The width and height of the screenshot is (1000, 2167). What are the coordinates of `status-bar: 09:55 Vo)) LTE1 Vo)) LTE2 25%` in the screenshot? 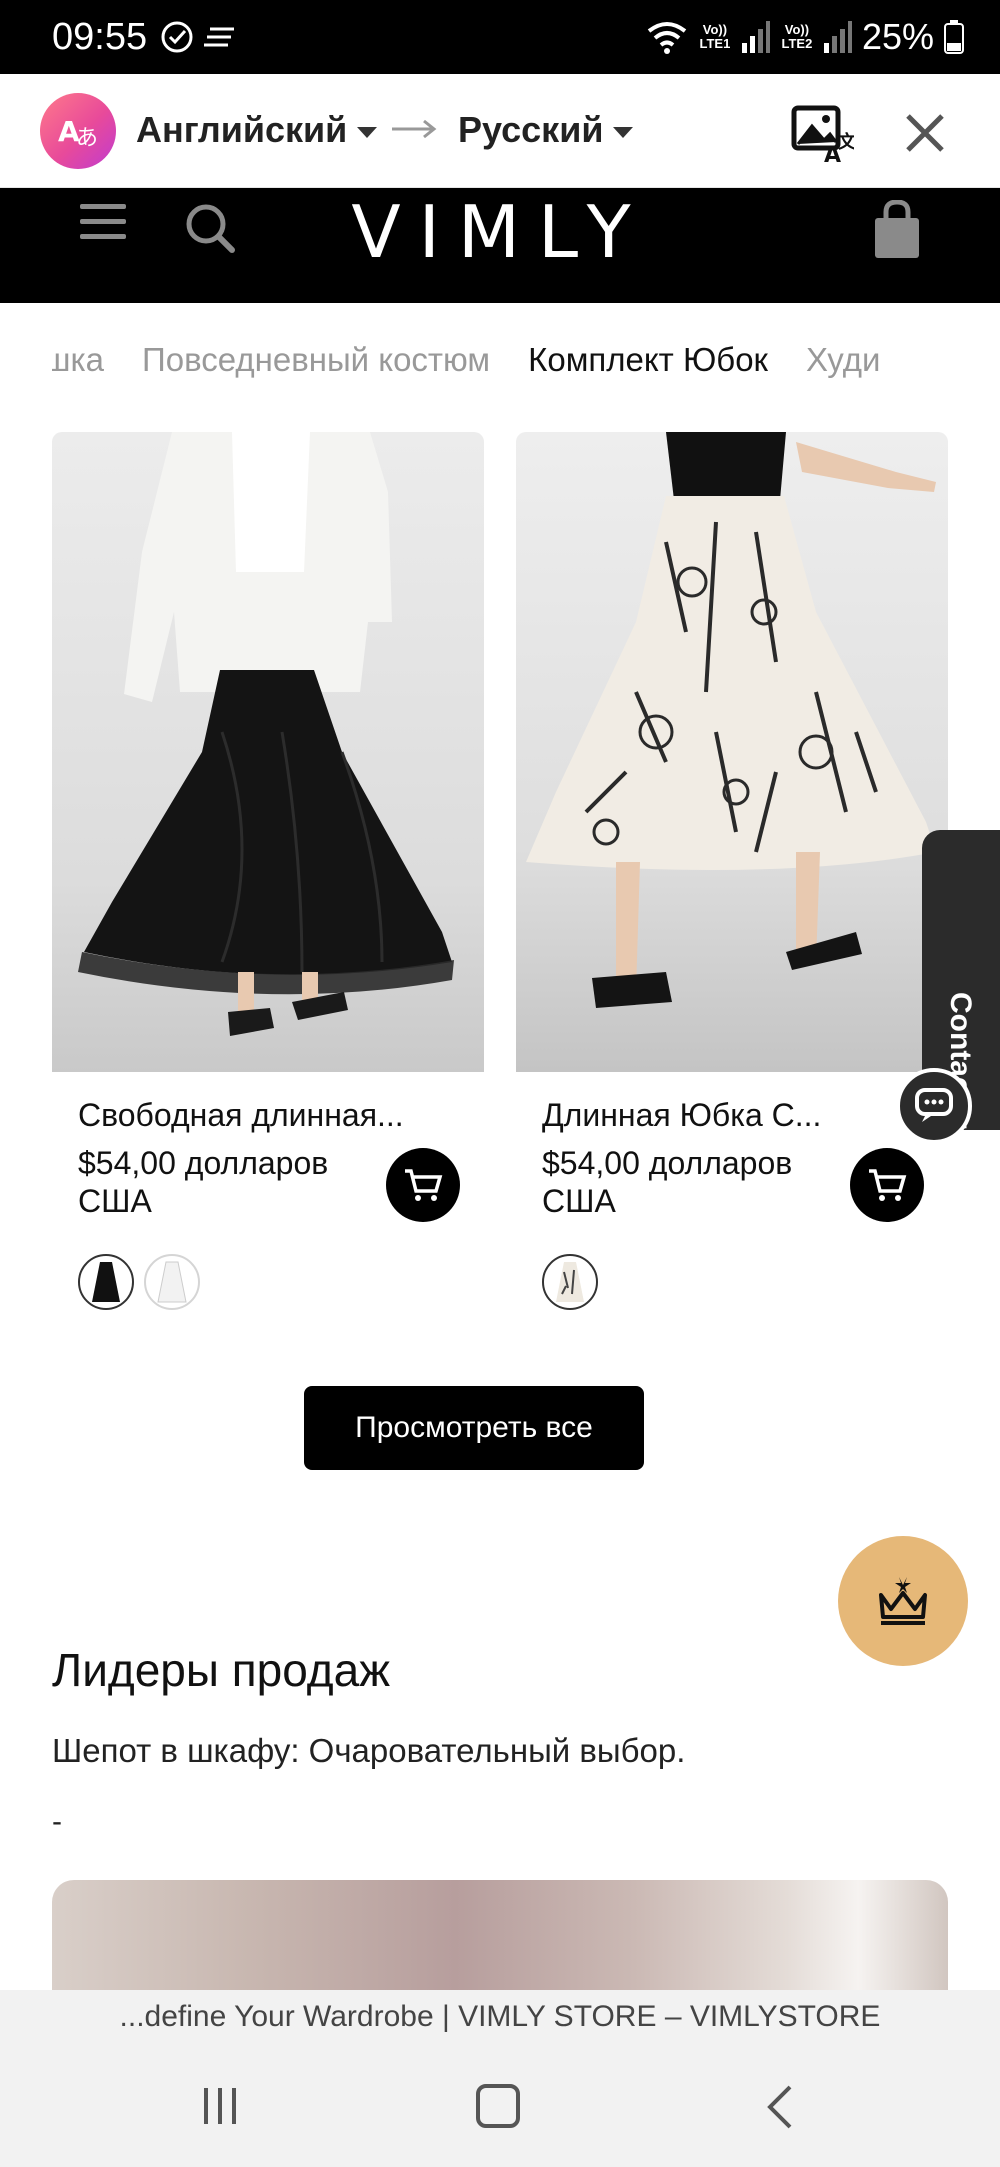 It's located at (500, 37).